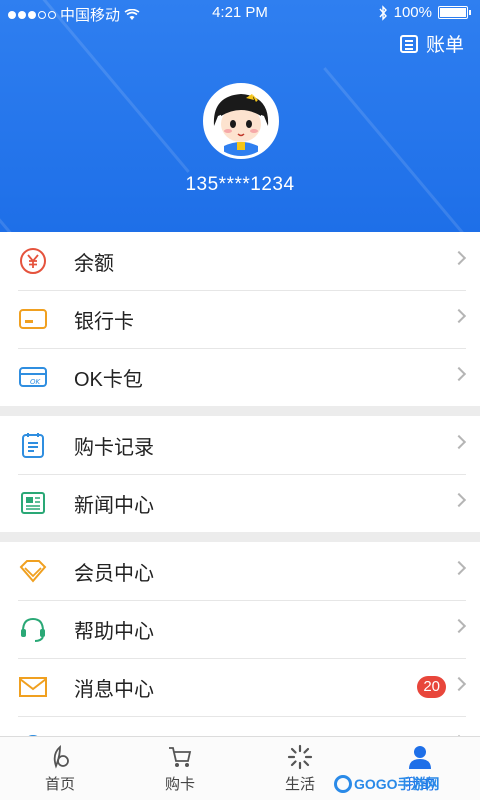 The height and width of the screenshot is (800, 480). Describe the element at coordinates (240, 261) in the screenshot. I see `menu-item-balance: 余额` at that location.